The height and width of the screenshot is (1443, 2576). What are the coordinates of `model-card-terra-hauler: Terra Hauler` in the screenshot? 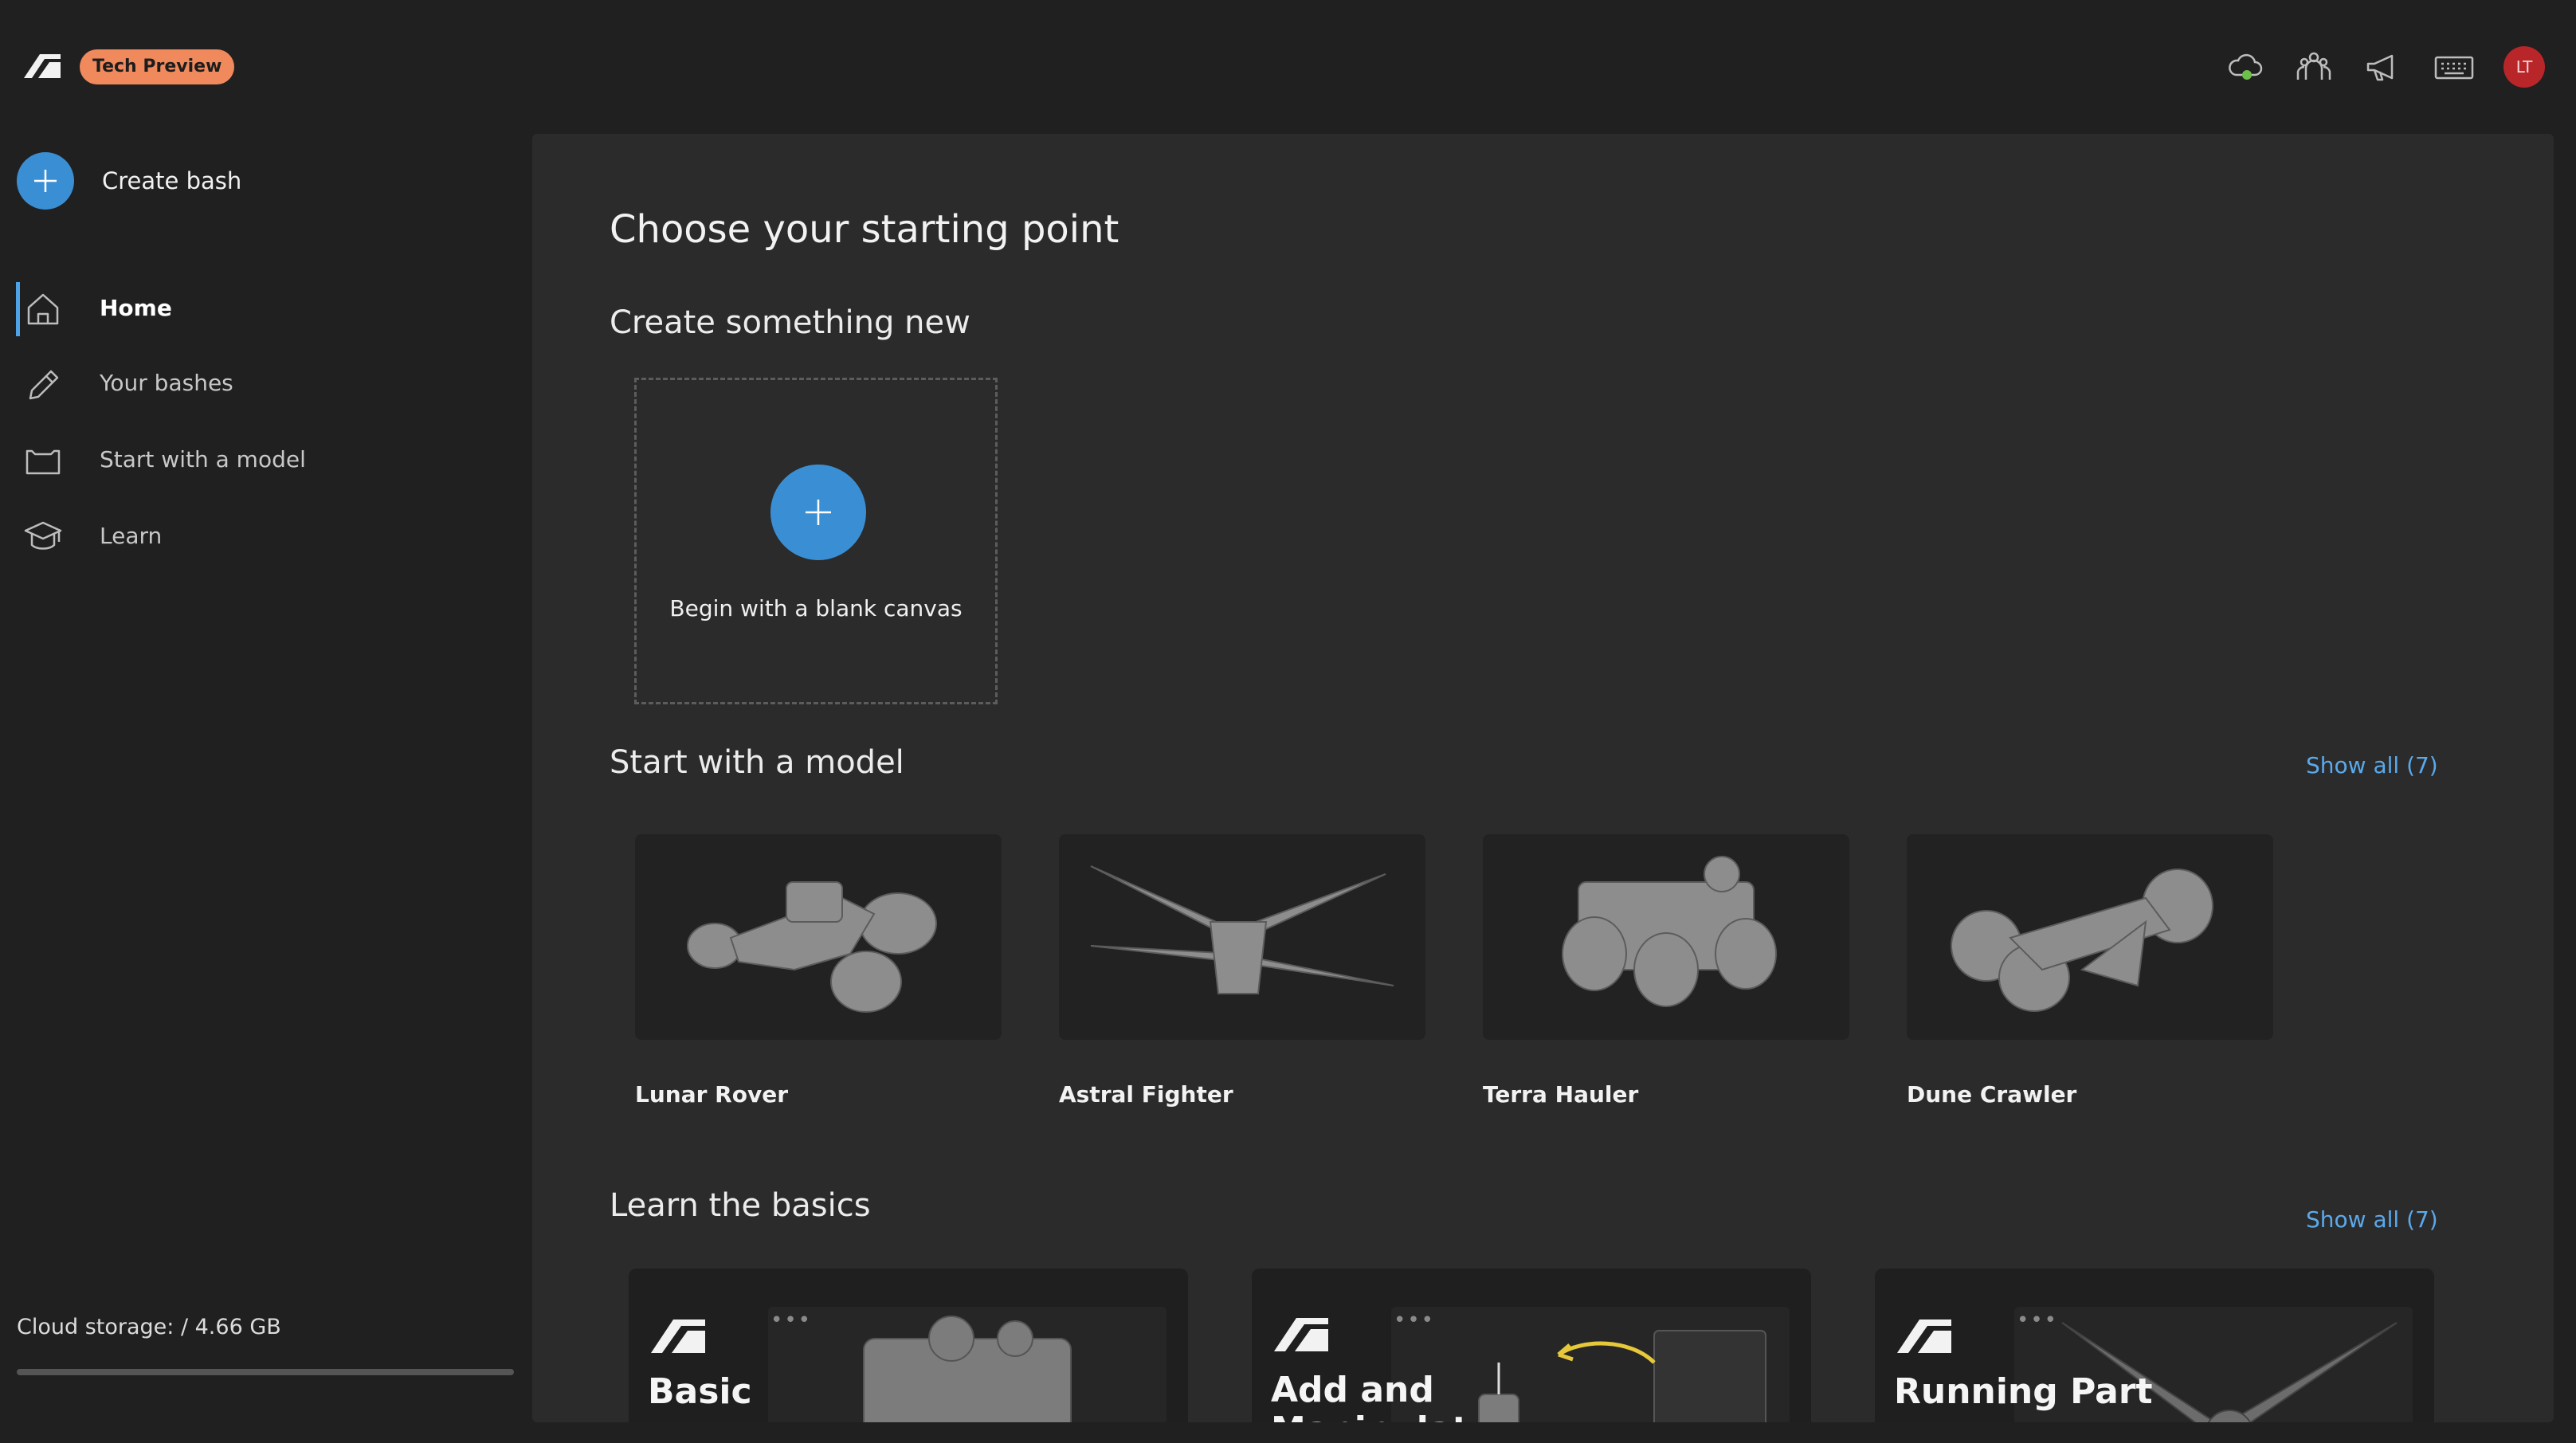 It's located at (1666, 971).